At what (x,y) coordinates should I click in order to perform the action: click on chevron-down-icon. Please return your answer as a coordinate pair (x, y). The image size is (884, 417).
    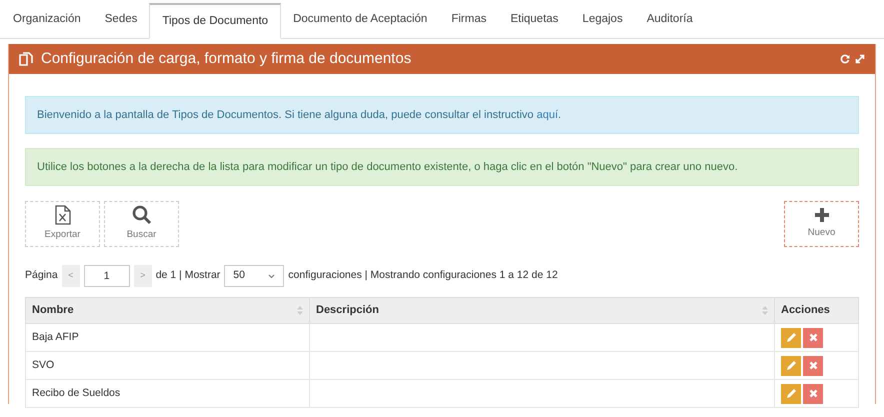
    Looking at the image, I should click on (272, 276).